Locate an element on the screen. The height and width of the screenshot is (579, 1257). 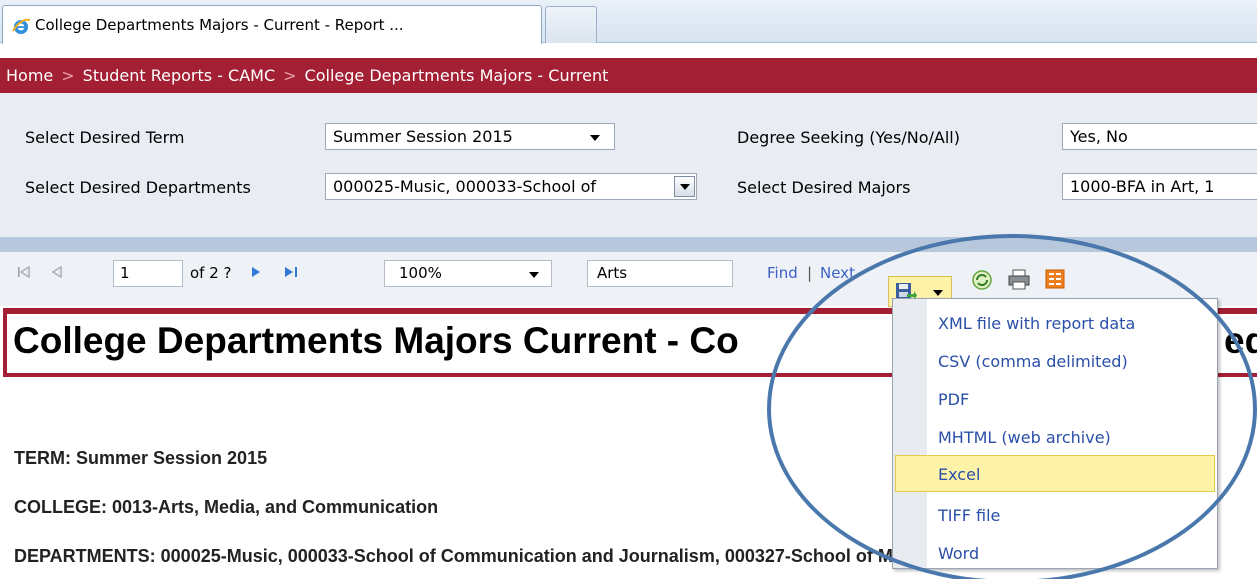
departments-dropdown-button is located at coordinates (684, 186).